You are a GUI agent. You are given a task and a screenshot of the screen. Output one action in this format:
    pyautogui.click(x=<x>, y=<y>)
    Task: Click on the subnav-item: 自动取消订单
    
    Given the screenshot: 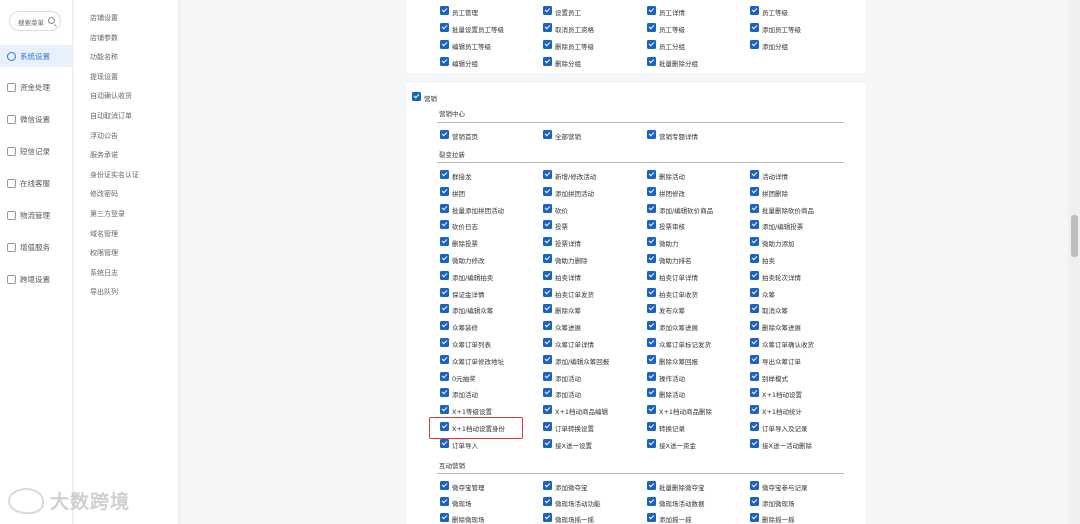 What is the action you would take?
    pyautogui.click(x=111, y=116)
    